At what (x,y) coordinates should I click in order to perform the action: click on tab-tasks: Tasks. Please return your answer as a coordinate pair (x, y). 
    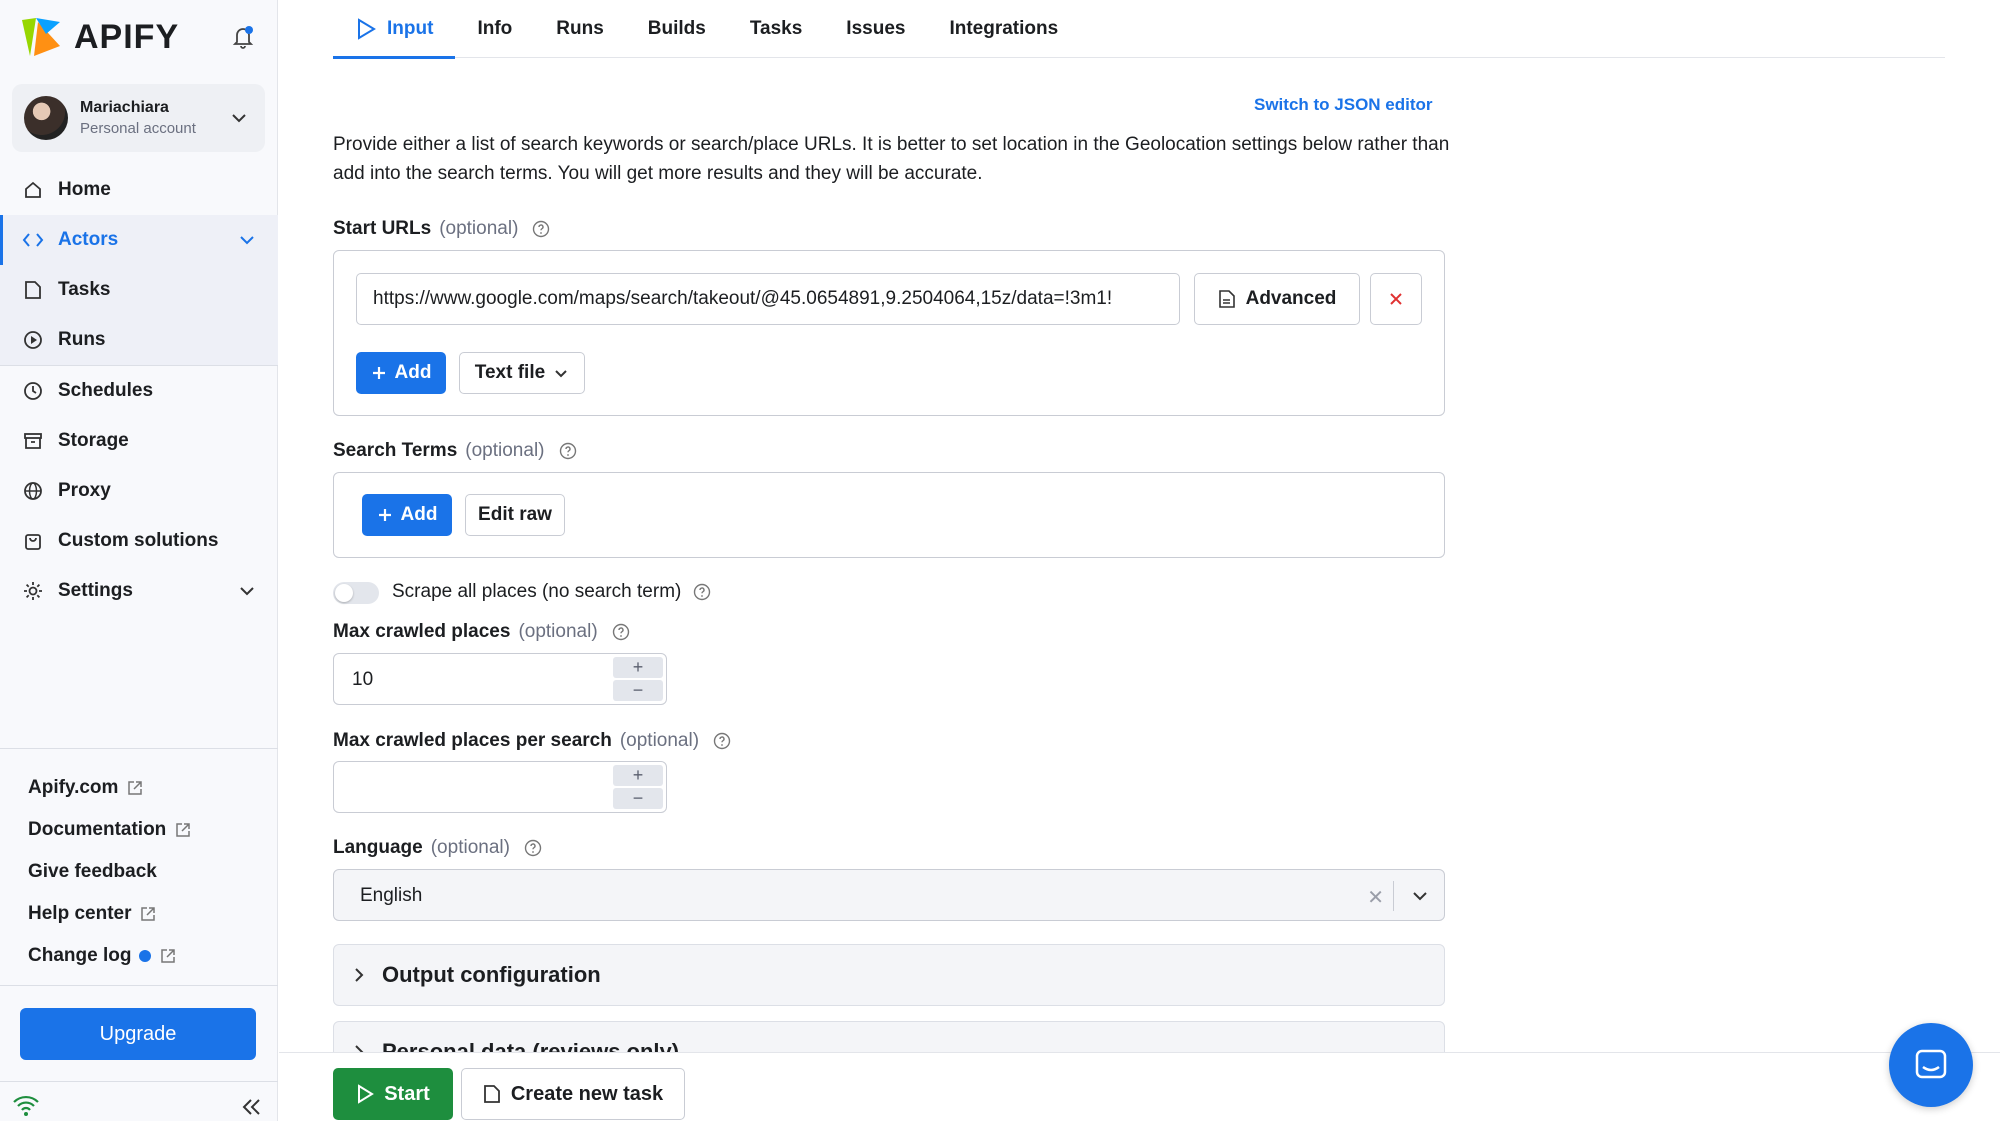
    Looking at the image, I should click on (776, 29).